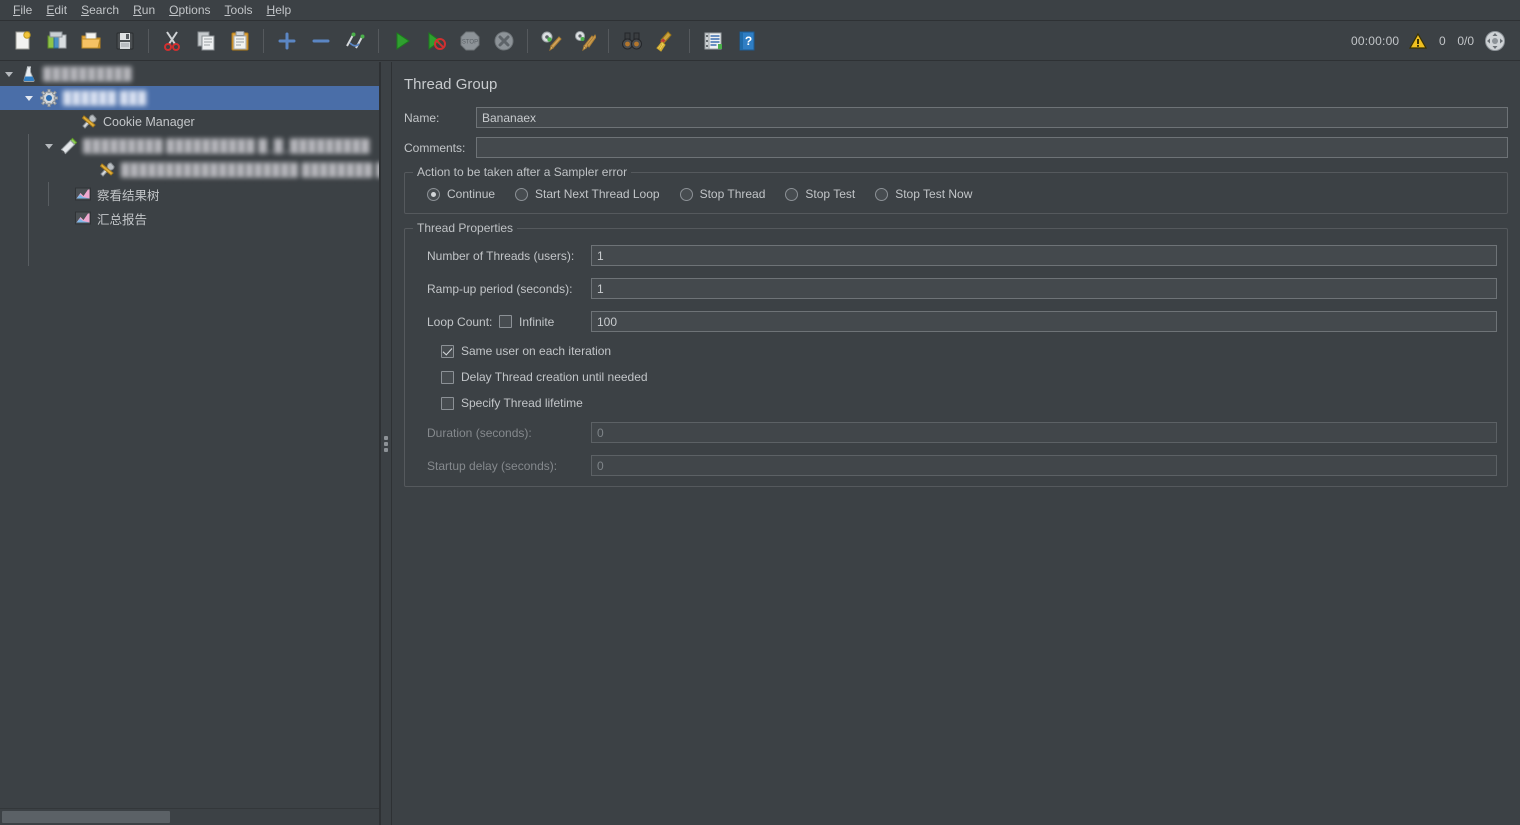  What do you see at coordinates (122, 219) in the screenshot?
I see `tree-node-label: 汇总报告` at bounding box center [122, 219].